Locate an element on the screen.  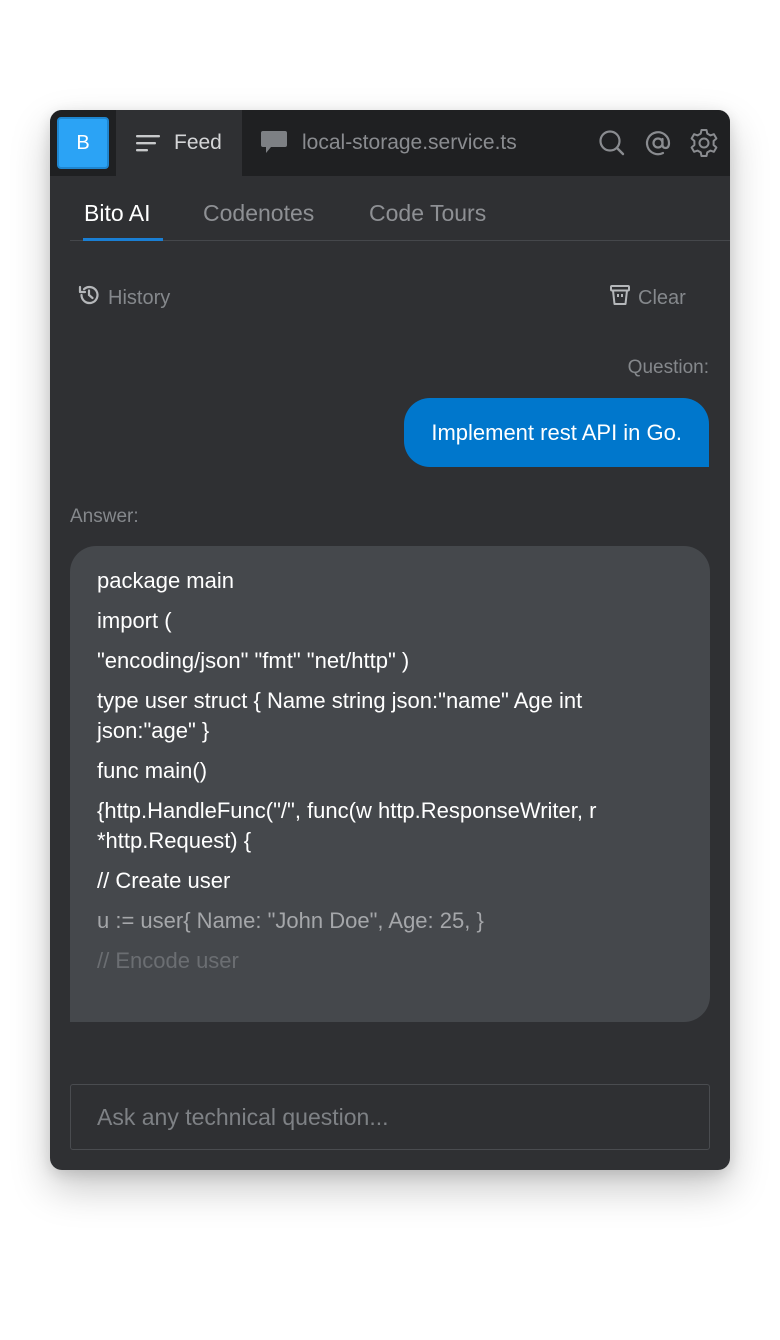
question-bubble: Implement rest API in Go. is located at coordinates (556, 432).